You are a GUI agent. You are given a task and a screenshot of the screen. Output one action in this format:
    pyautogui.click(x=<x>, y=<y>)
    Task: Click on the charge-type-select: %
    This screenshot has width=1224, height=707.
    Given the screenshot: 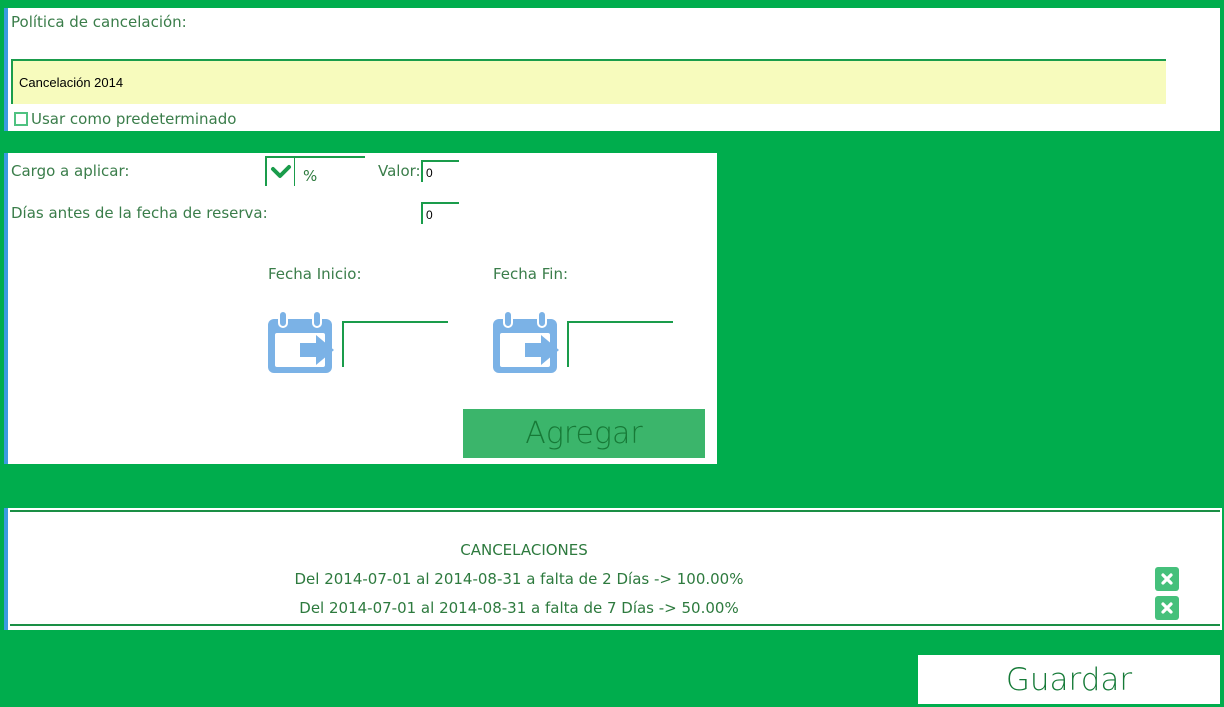 What is the action you would take?
    pyautogui.click(x=315, y=171)
    